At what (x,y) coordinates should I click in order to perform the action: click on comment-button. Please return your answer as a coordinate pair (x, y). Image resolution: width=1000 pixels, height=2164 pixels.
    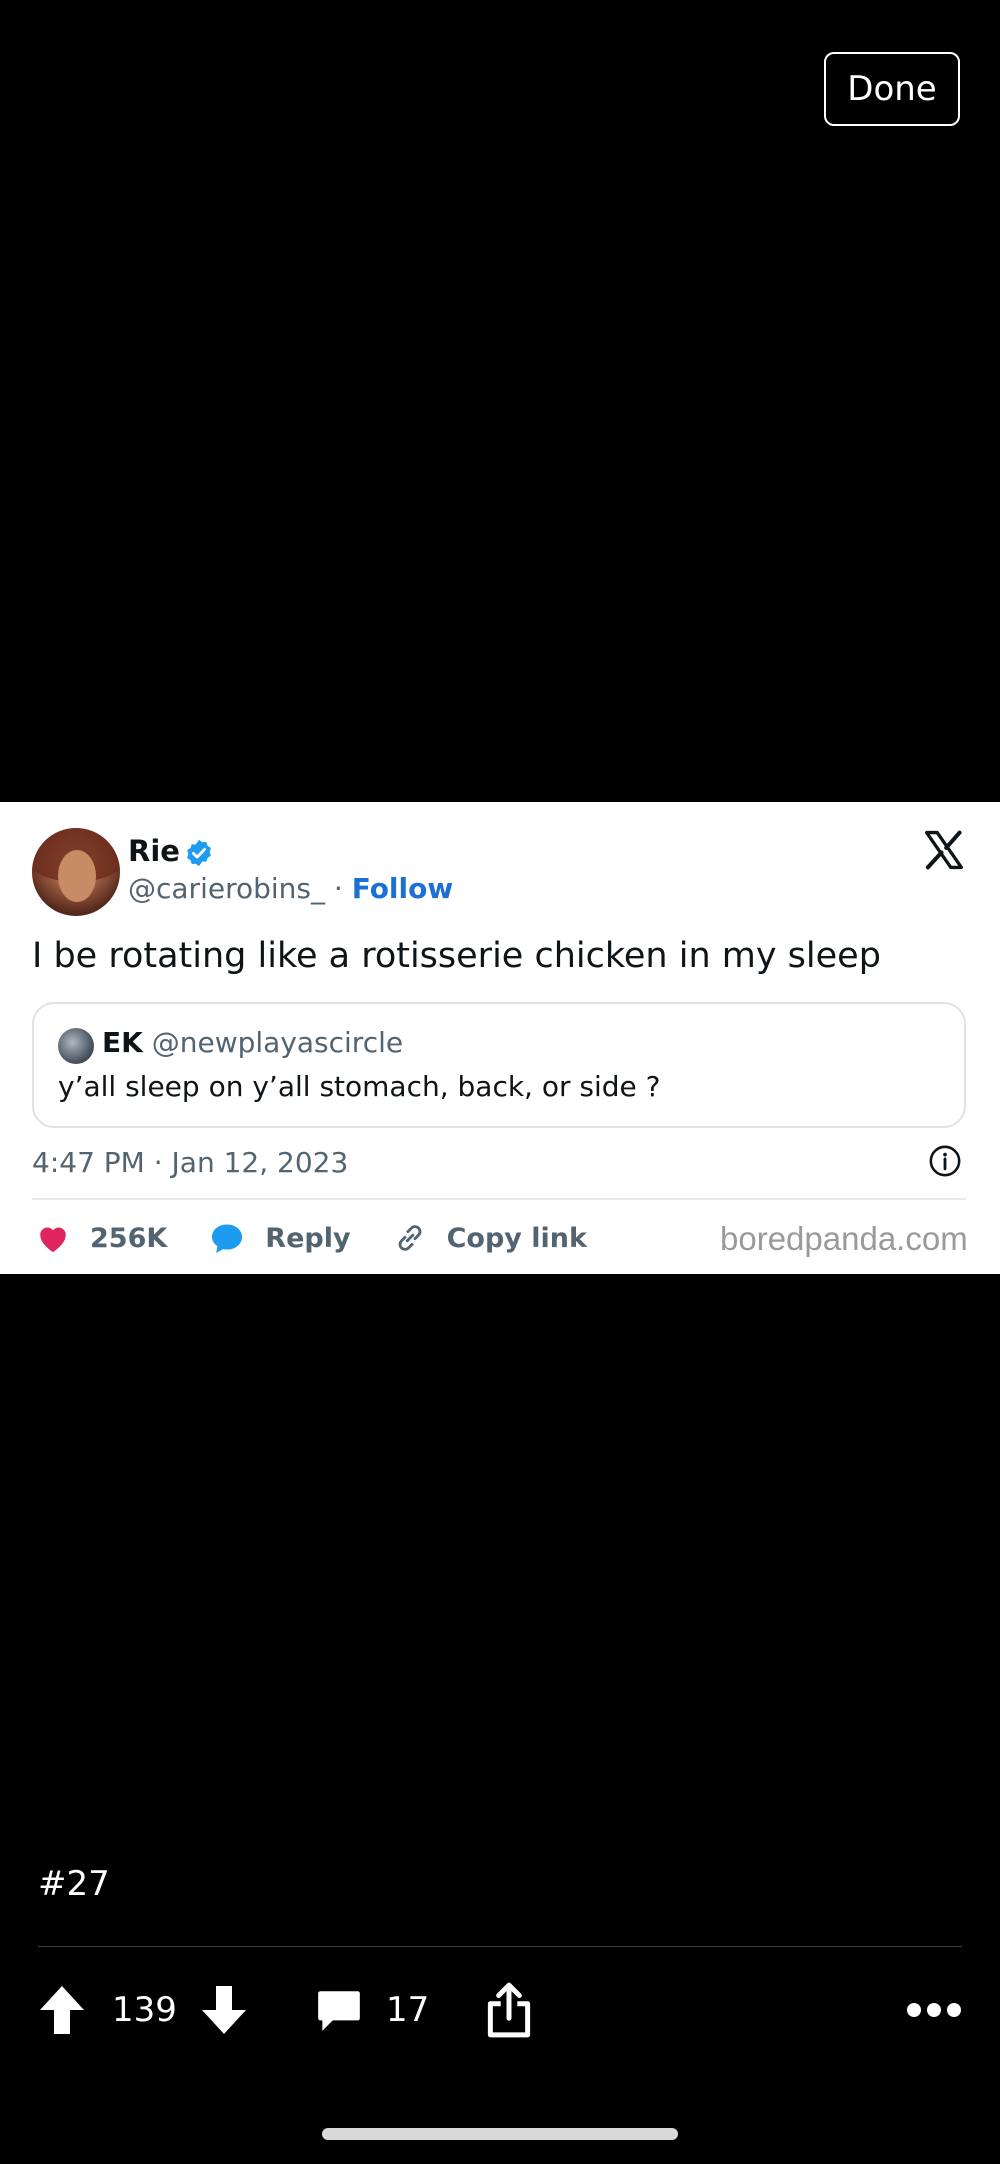
    Looking at the image, I should click on (339, 2010).